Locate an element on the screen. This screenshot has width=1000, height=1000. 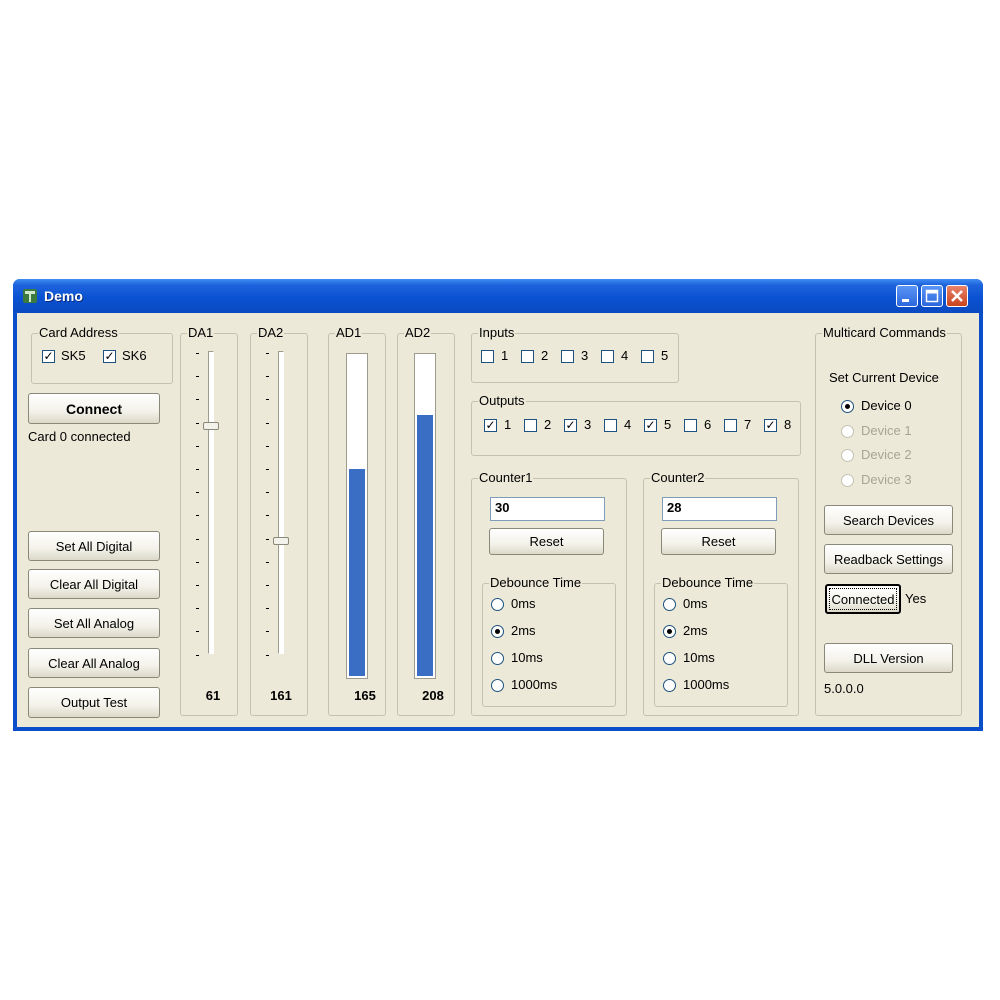
da1-slider-thumb is located at coordinates (211, 425).